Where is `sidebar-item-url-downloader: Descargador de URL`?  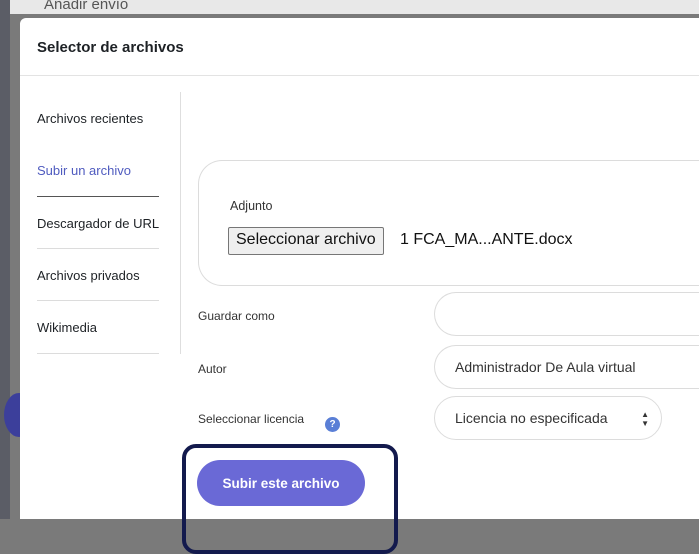 sidebar-item-url-downloader: Descargador de URL is located at coordinates (98, 223).